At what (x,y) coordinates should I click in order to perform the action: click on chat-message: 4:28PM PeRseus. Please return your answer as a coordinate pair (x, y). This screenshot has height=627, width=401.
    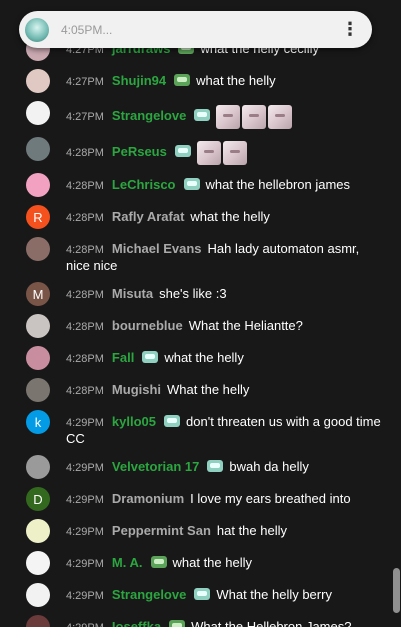
    Looking at the image, I should click on (196, 151).